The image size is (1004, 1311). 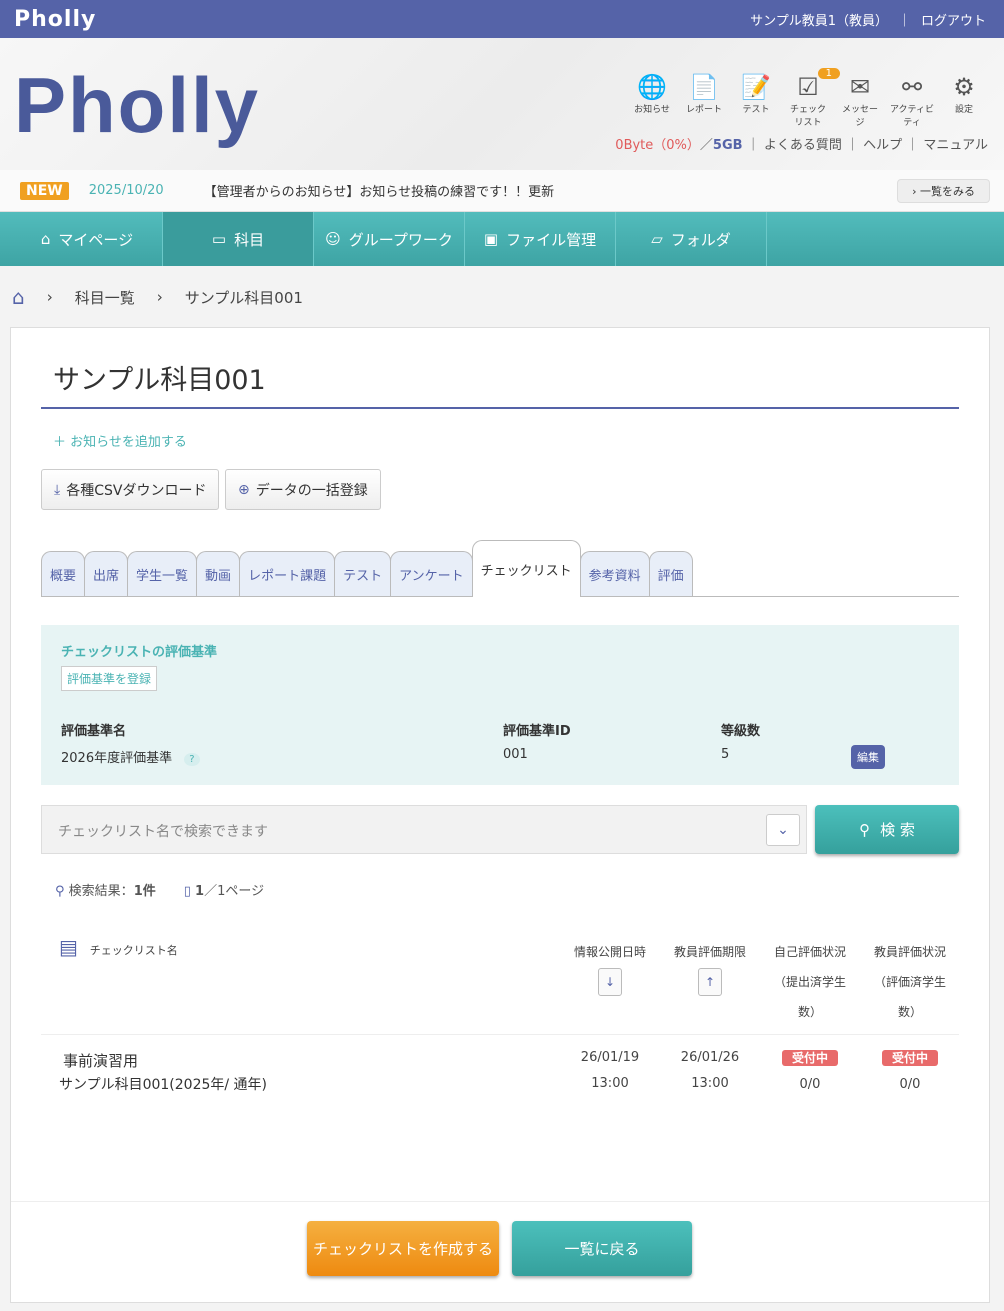 What do you see at coordinates (868, 757) in the screenshot?
I see `edit-button: 編集` at bounding box center [868, 757].